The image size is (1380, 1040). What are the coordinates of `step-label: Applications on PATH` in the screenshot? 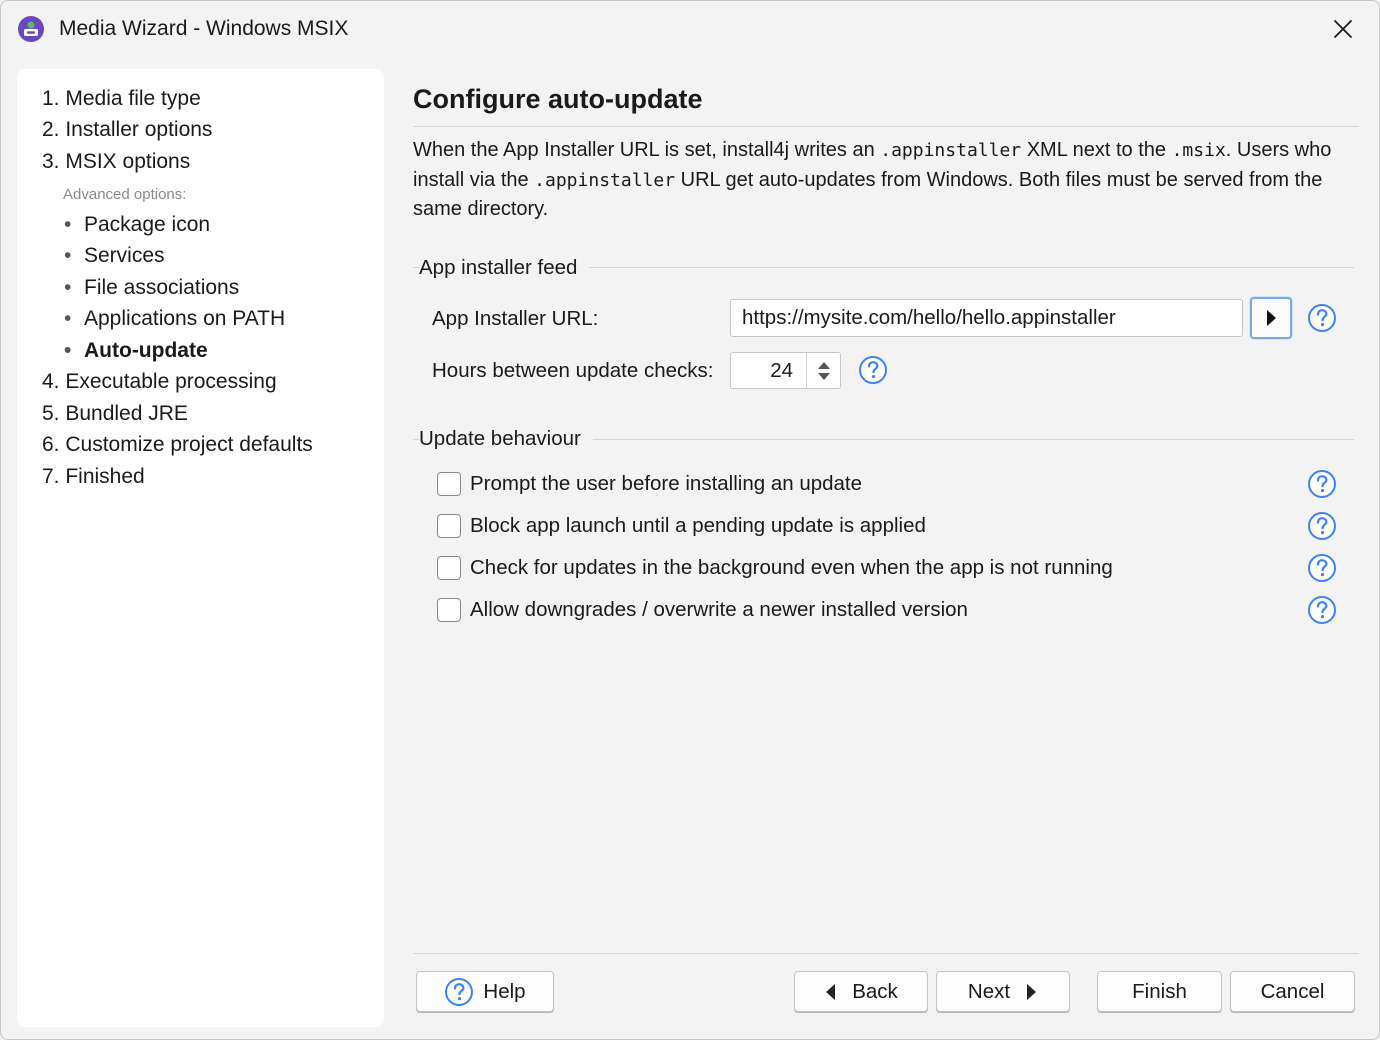 It's located at (185, 318).